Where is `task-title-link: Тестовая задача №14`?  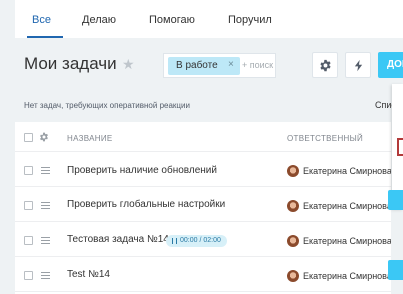
task-title-link: Тестовая задача №14 is located at coordinates (118, 239).